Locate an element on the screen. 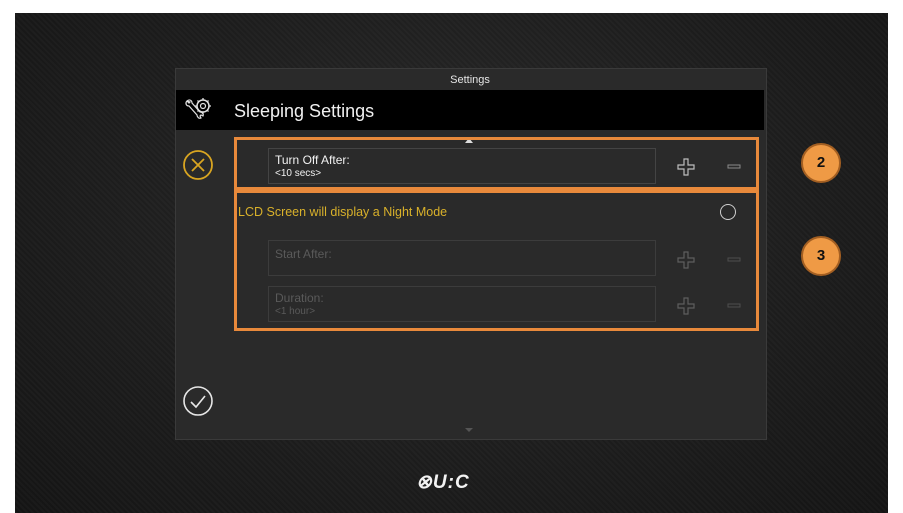 The image size is (903, 513). header-bar: Sleeping Settings is located at coordinates (470, 110).